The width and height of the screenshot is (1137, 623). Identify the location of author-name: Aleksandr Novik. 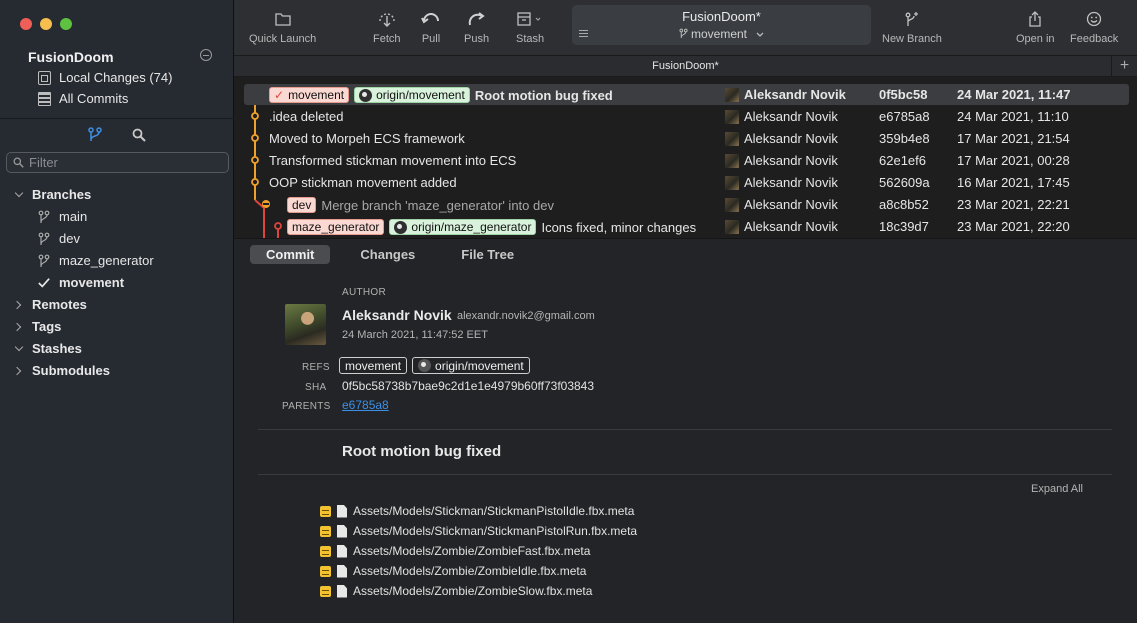
(397, 315).